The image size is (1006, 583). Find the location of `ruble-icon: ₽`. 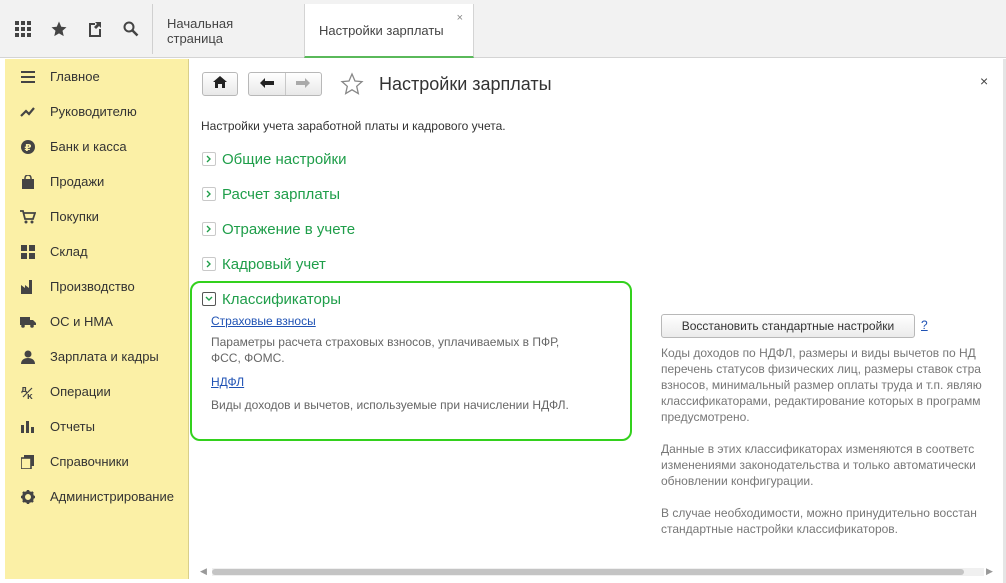

ruble-icon: ₽ is located at coordinates (28, 147).